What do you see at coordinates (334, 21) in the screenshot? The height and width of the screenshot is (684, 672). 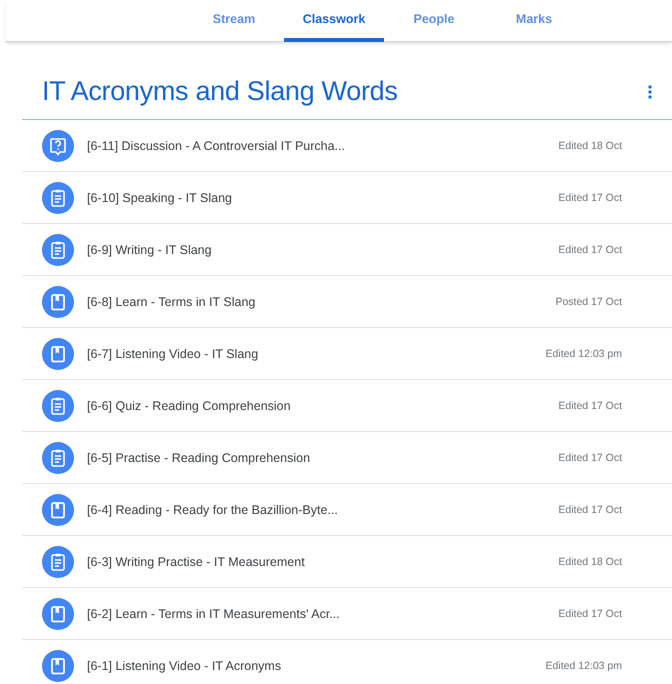 I see `tab: Classwork` at bounding box center [334, 21].